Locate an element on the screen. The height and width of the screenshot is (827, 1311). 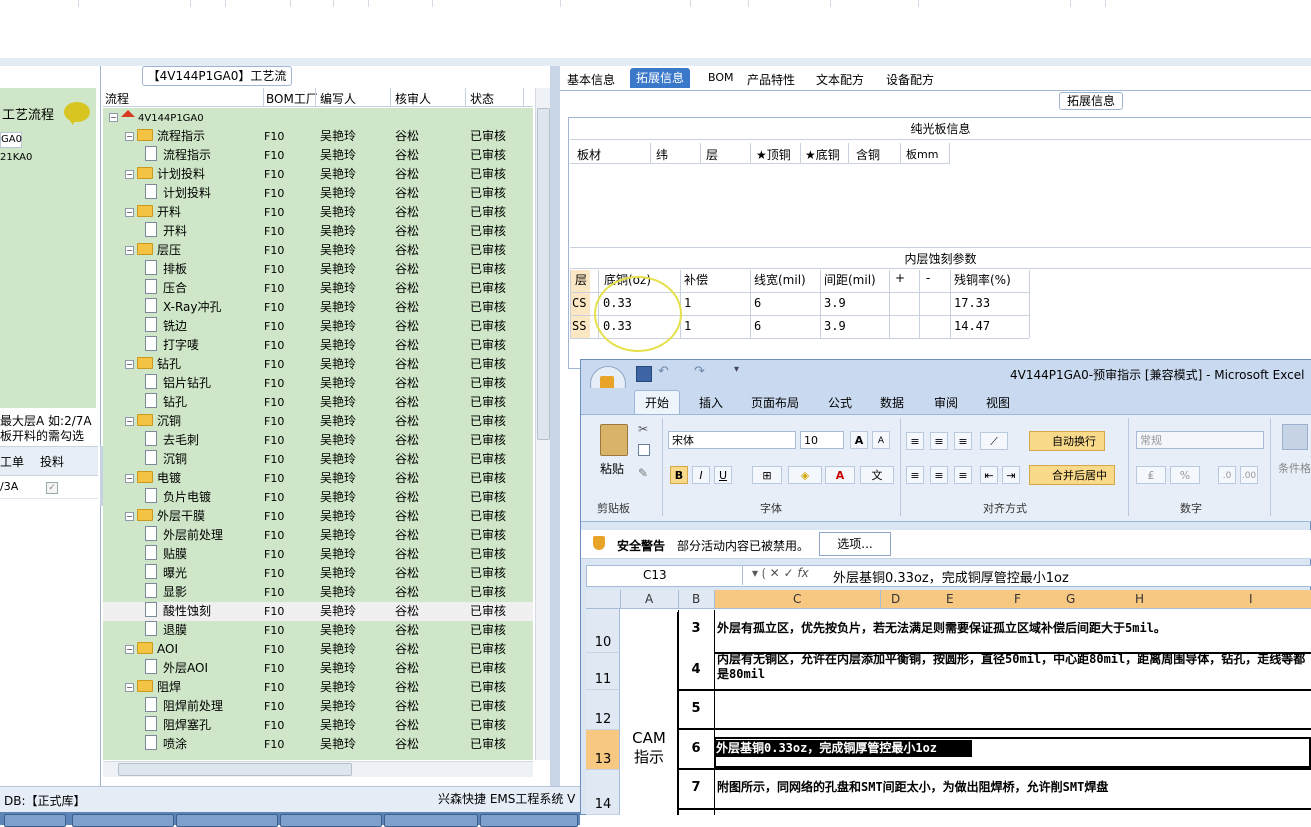
orientation-icon: ⟋ is located at coordinates (994, 441).